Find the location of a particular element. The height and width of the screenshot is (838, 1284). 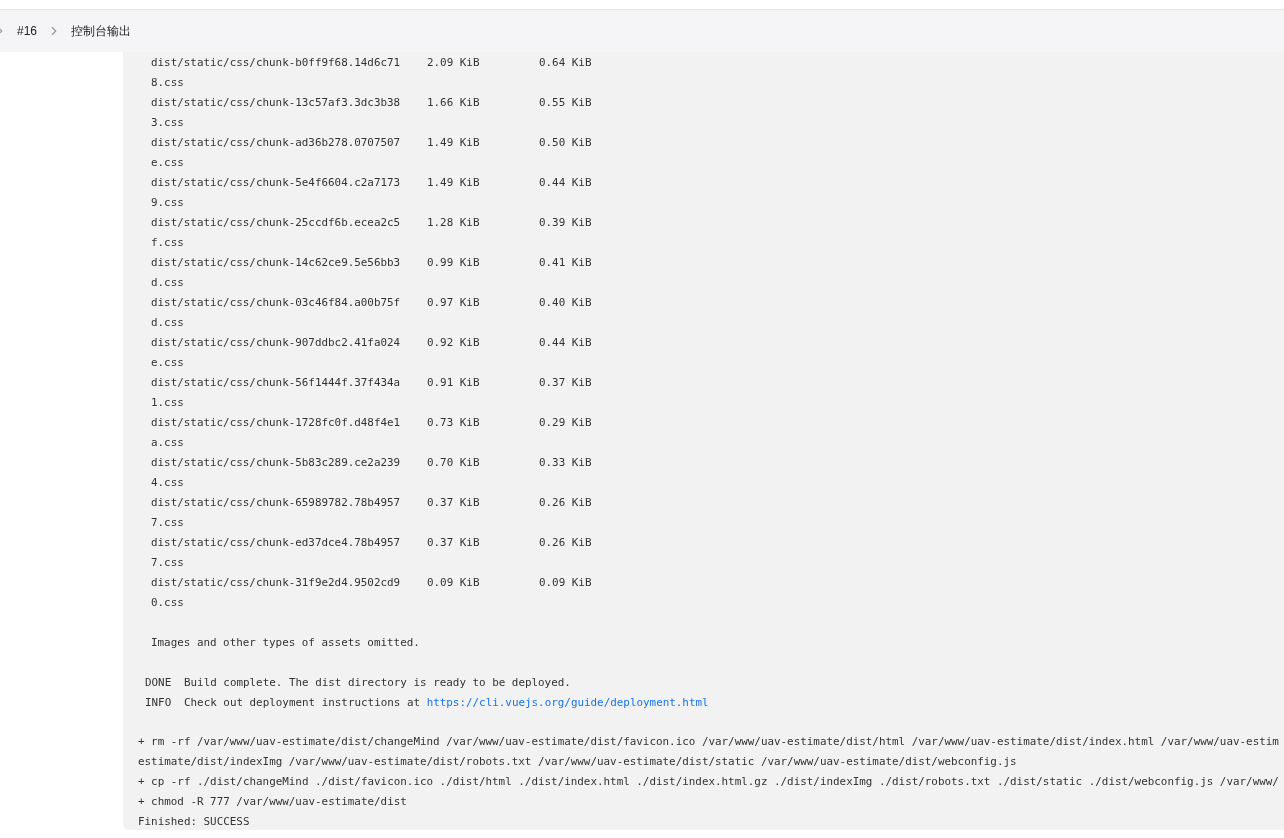

asset-name: dist/static/css/chunk-25ccdf6b.ecea2c5 is located at coordinates (276, 223).